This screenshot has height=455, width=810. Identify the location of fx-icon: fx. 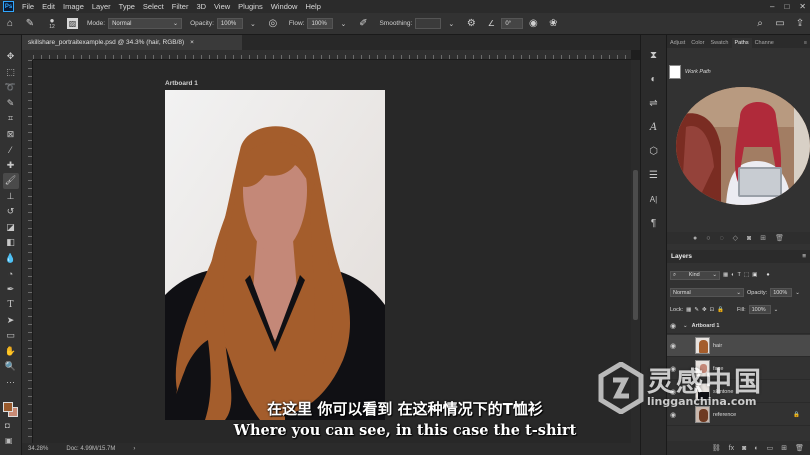
(731, 448).